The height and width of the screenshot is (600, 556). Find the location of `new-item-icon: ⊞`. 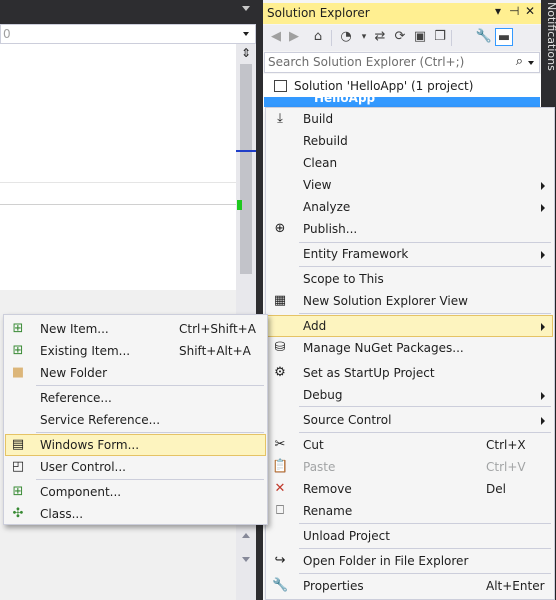

new-item-icon: ⊞ is located at coordinates (18, 328).